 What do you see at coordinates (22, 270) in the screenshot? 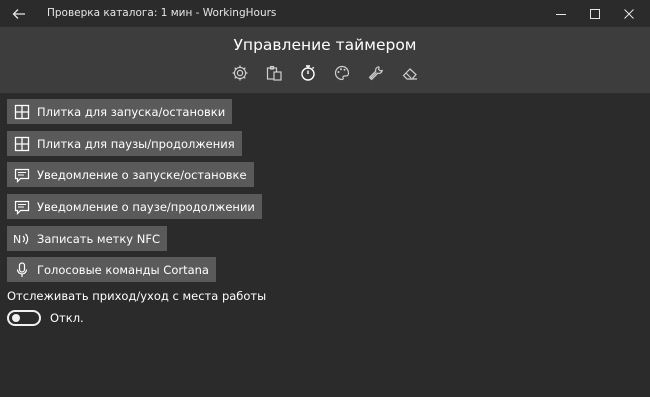
I see `microphone-icon` at bounding box center [22, 270].